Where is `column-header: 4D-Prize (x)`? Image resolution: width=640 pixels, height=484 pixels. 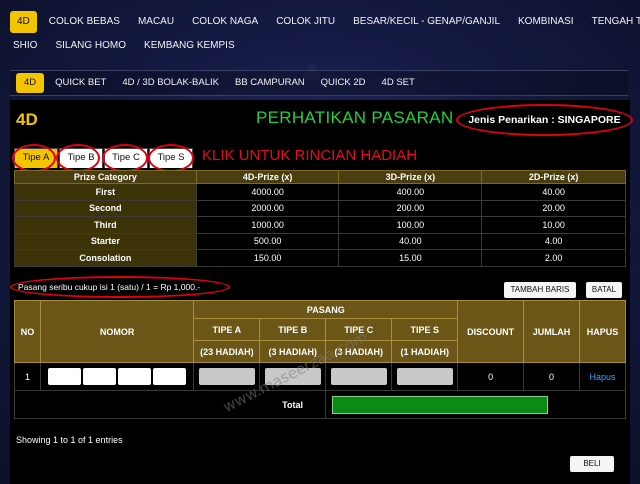 column-header: 4D-Prize (x) is located at coordinates (267, 177).